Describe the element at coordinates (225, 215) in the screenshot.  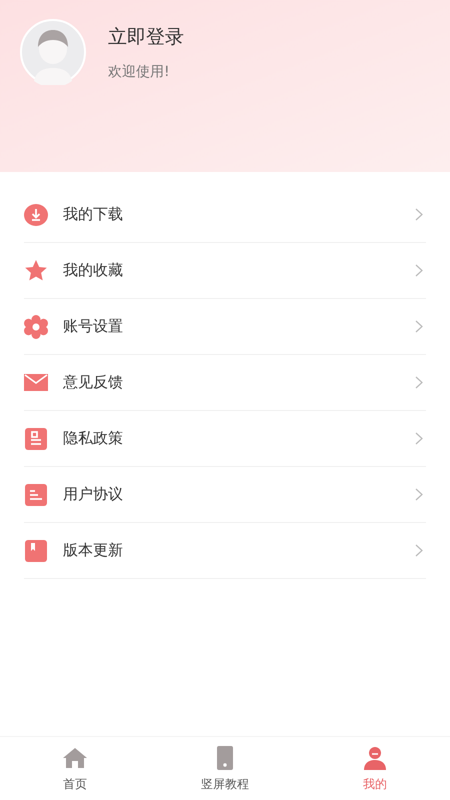
I see `menu-item: 我的下载` at that location.